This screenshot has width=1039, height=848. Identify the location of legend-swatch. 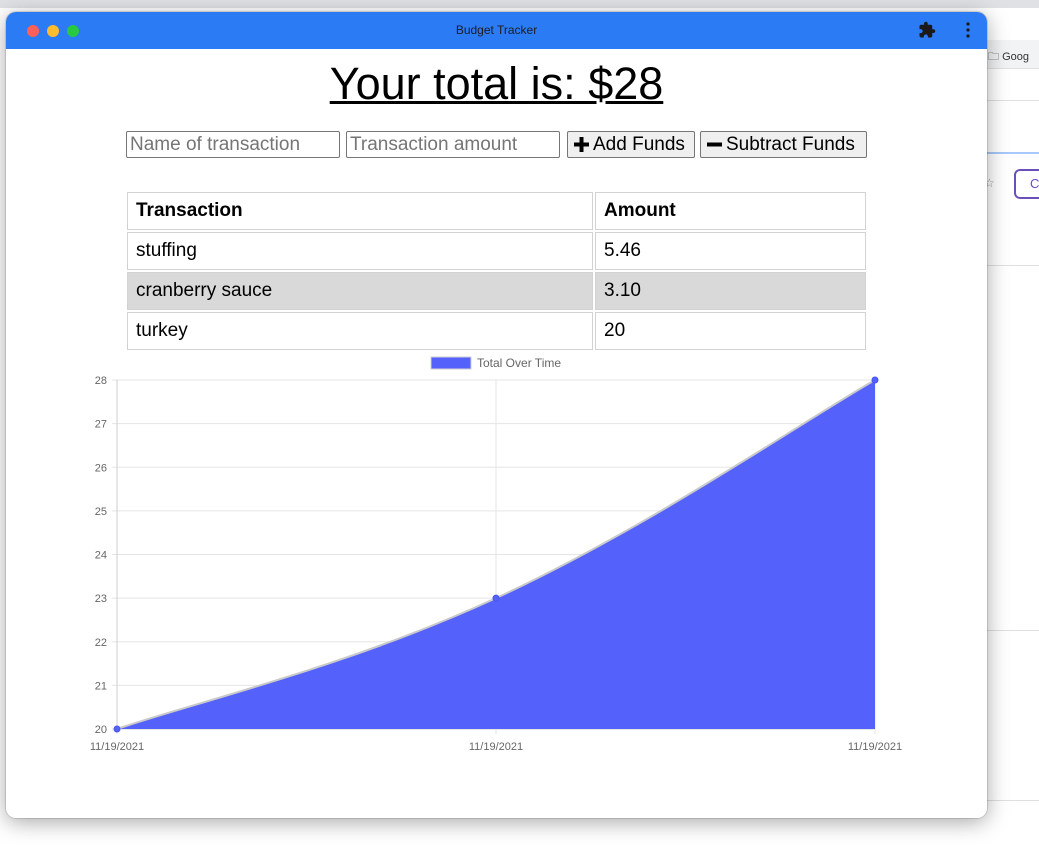
(451, 363).